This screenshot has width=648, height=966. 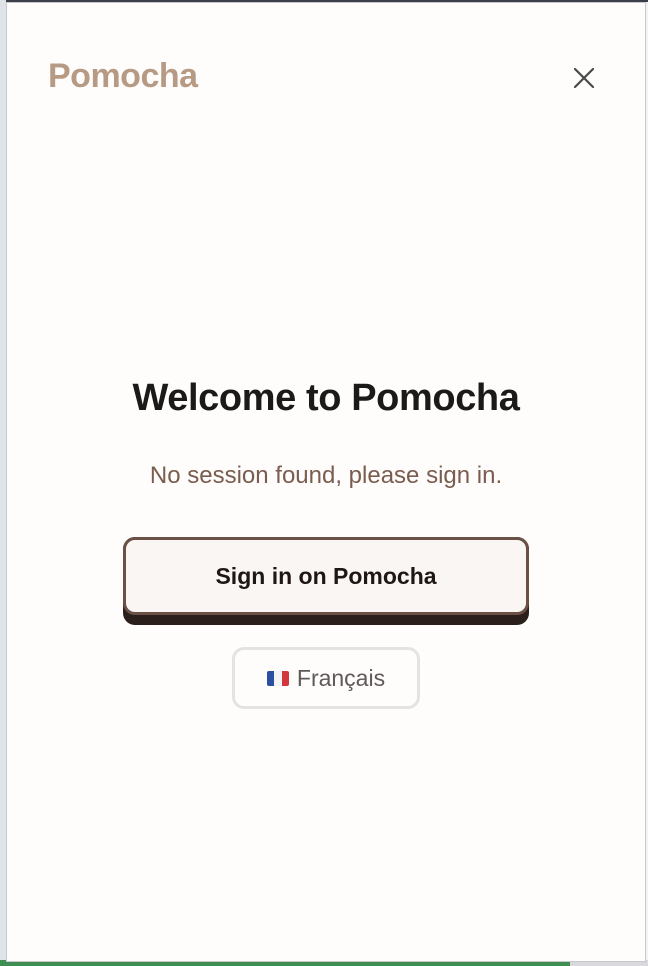 I want to click on language-selector-button: Français, so click(x=326, y=678).